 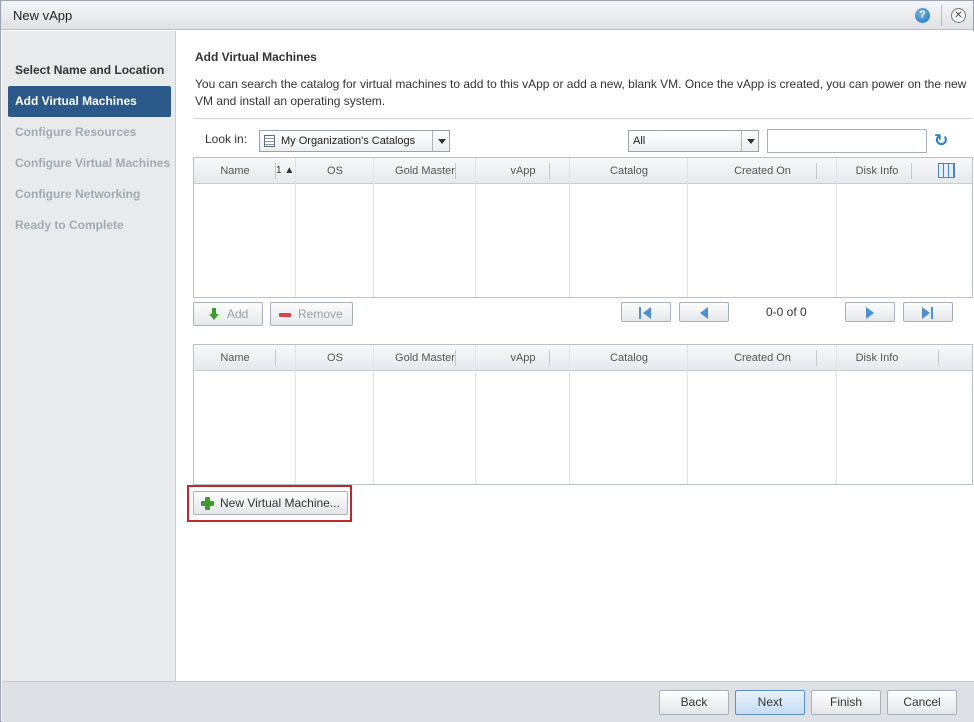 I want to click on next-page-button, so click(x=870, y=312).